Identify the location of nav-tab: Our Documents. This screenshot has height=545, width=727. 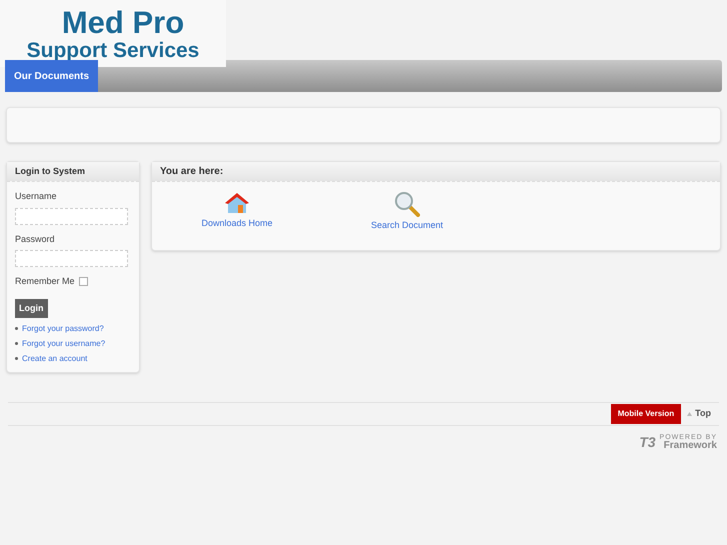
(51, 76).